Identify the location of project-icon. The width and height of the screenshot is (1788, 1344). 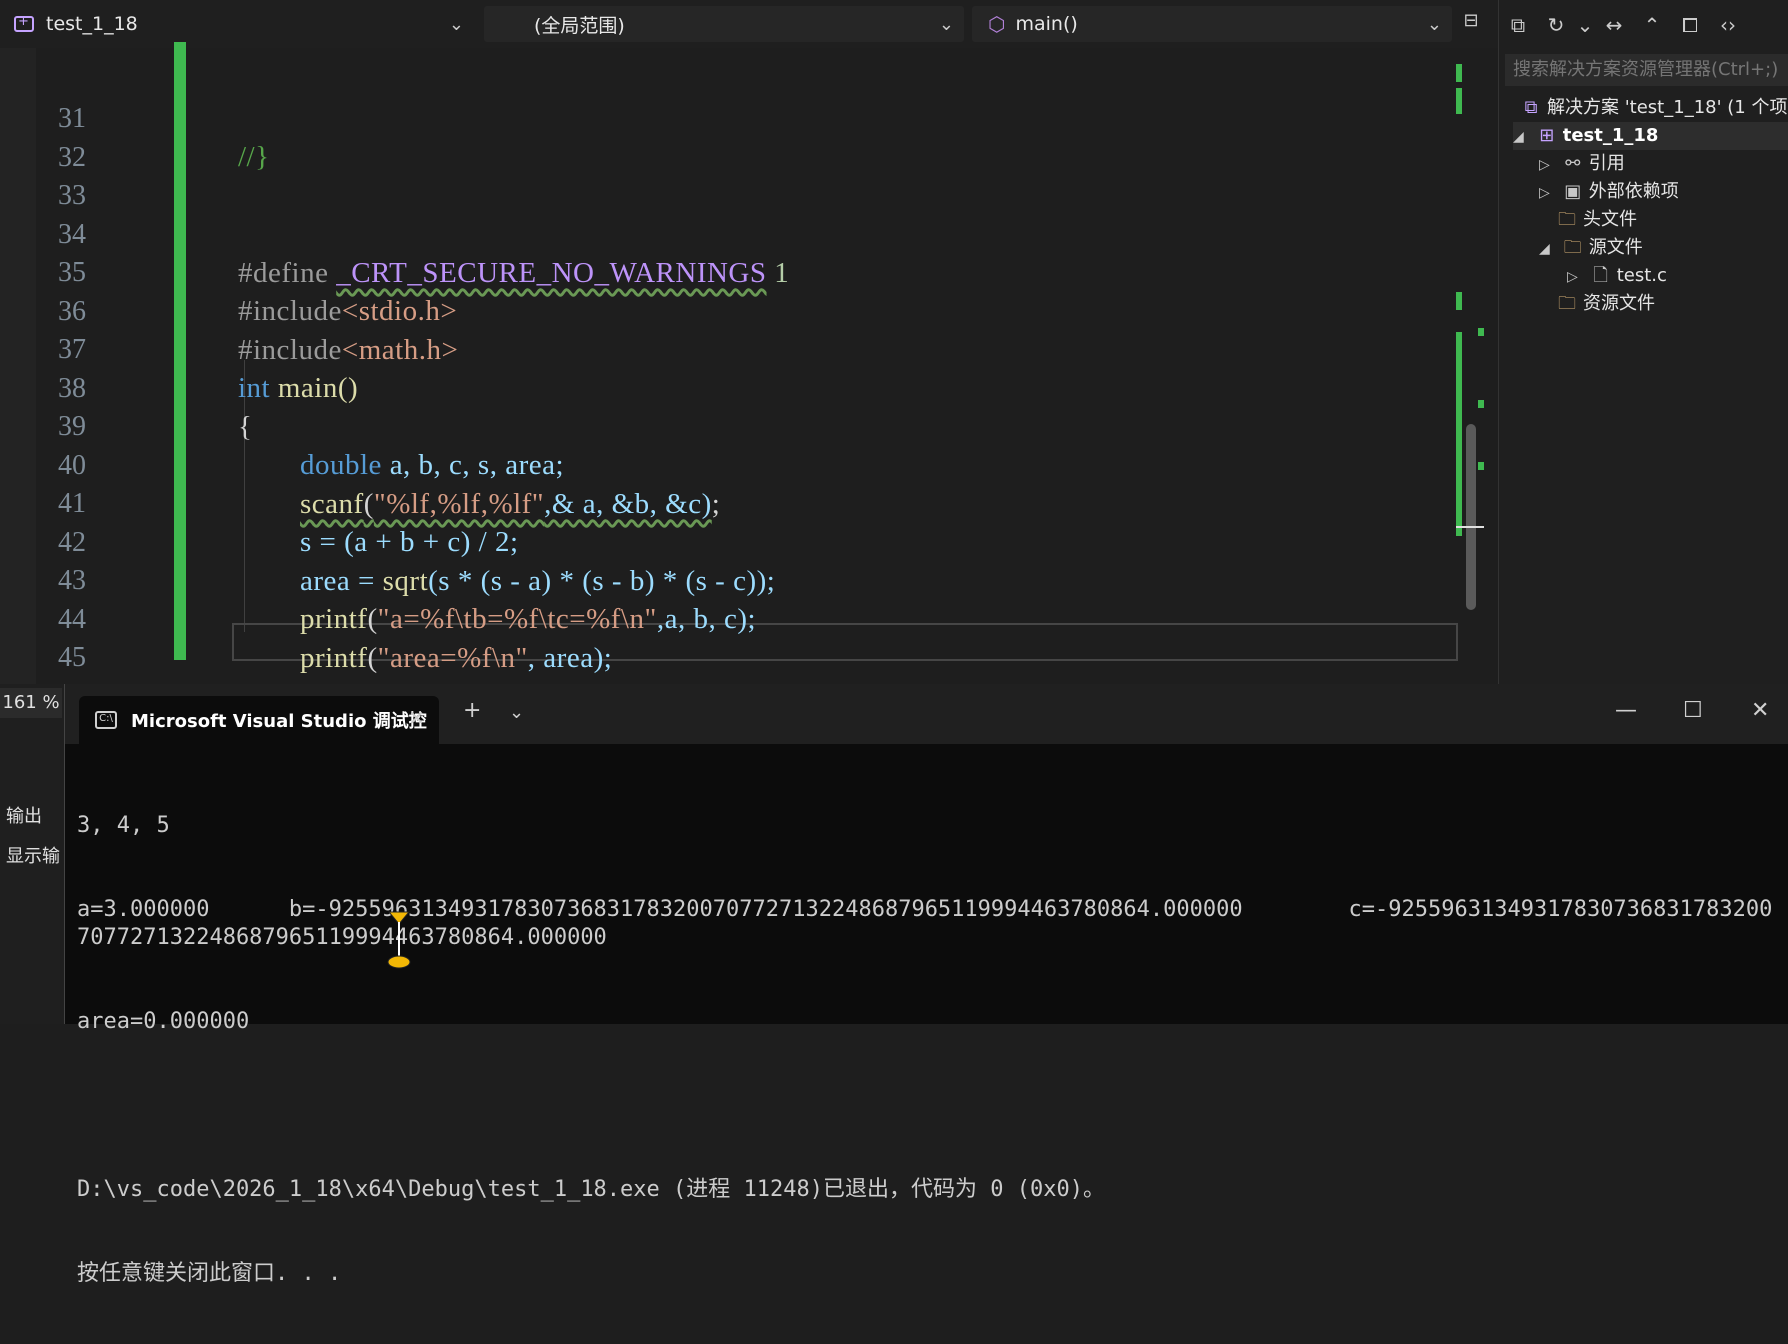
(24, 23).